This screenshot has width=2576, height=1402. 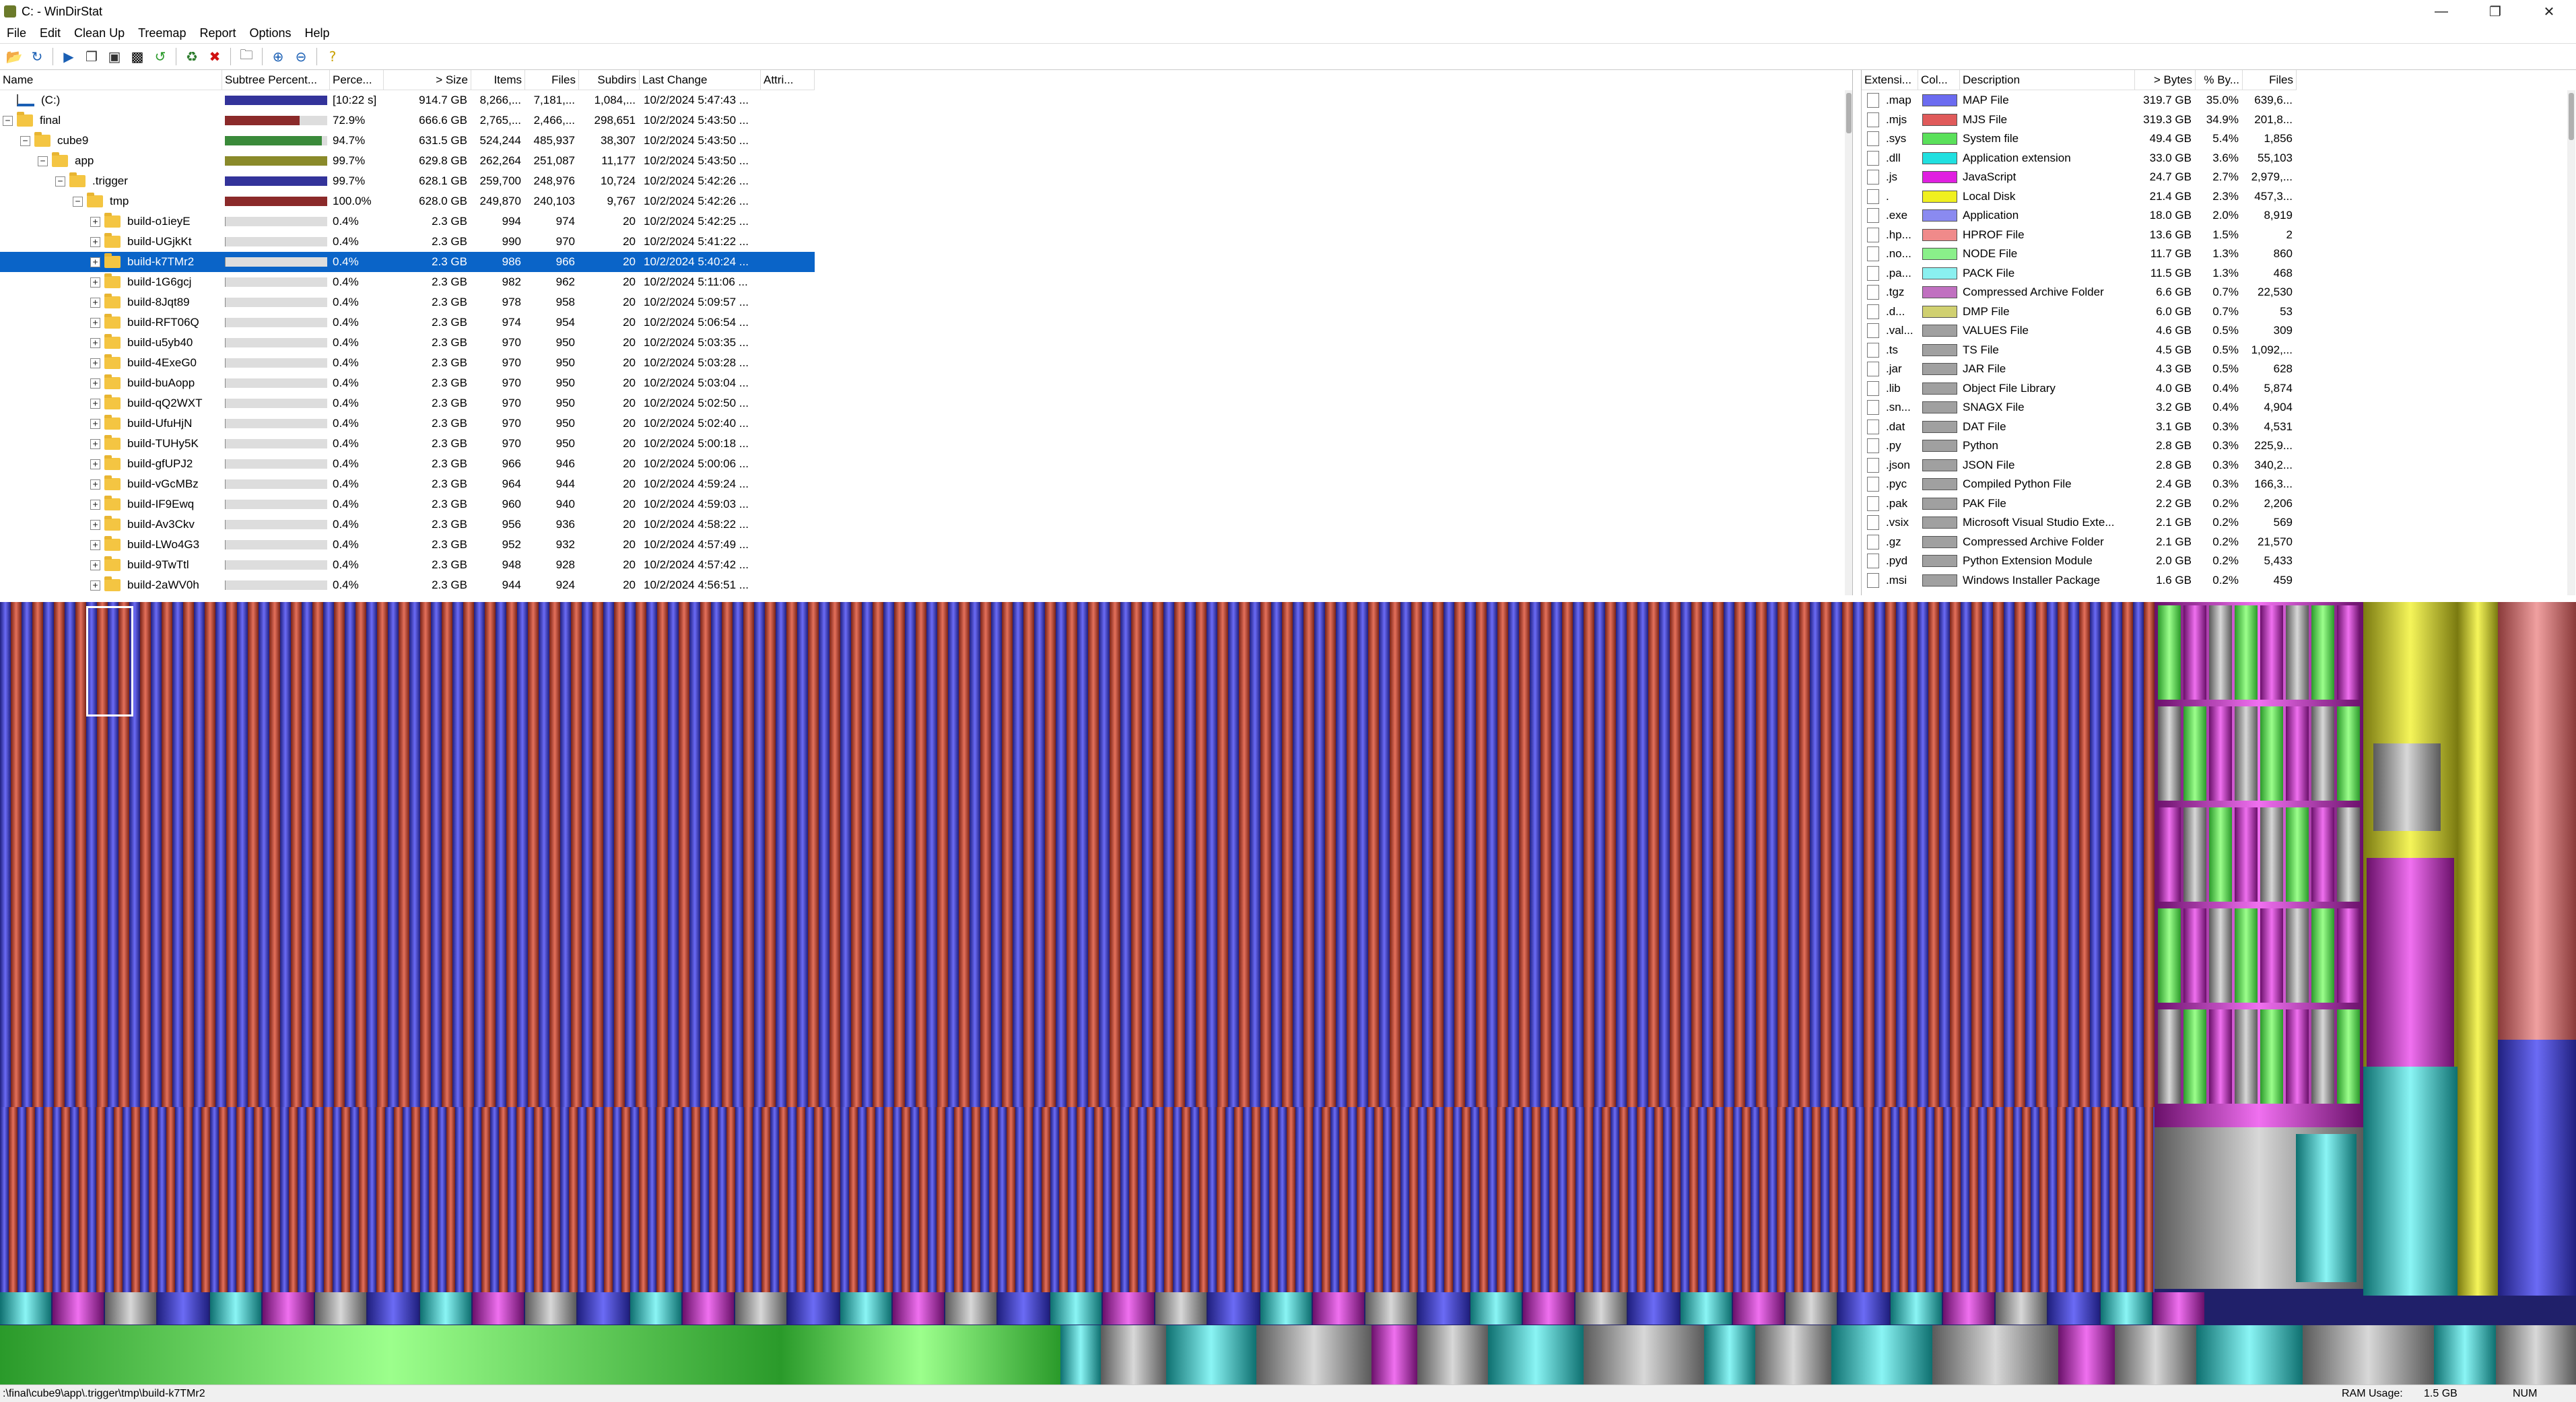 I want to click on expand-toggle-icon: +, so click(x=95, y=342).